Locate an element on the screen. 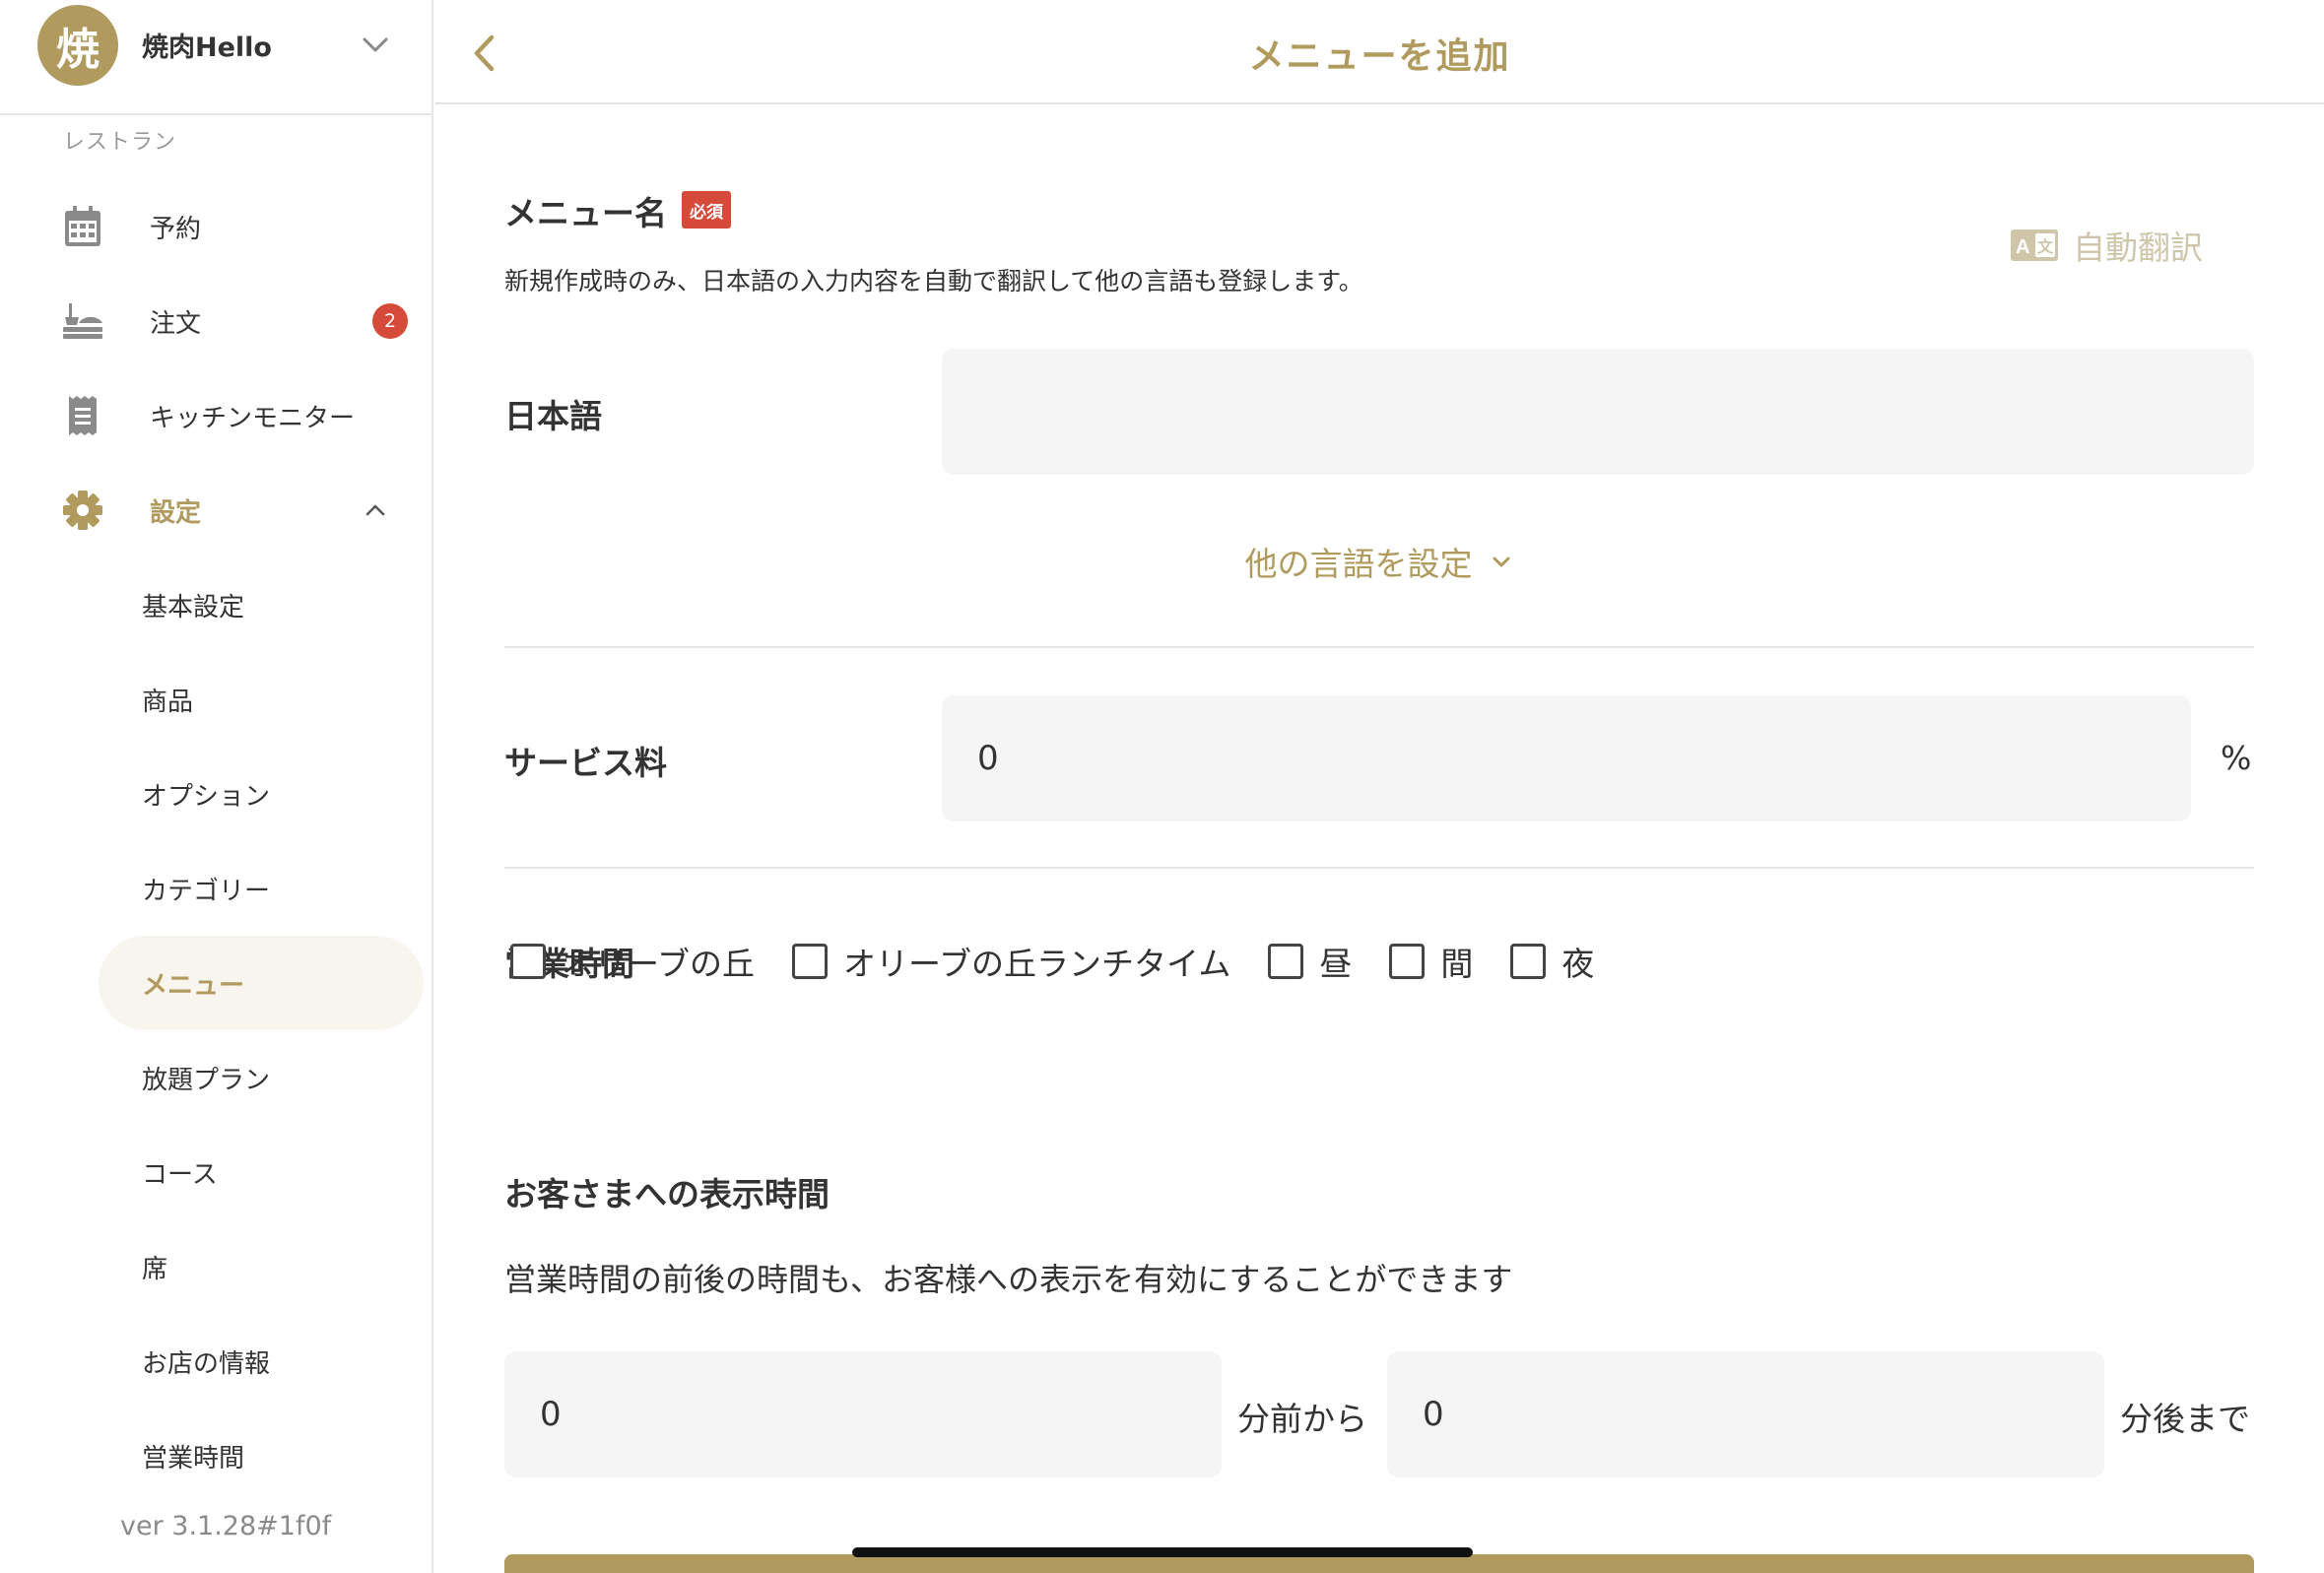 The width and height of the screenshot is (2324, 1573). sidebar-subitem-categories: カテゴリー is located at coordinates (261, 889).